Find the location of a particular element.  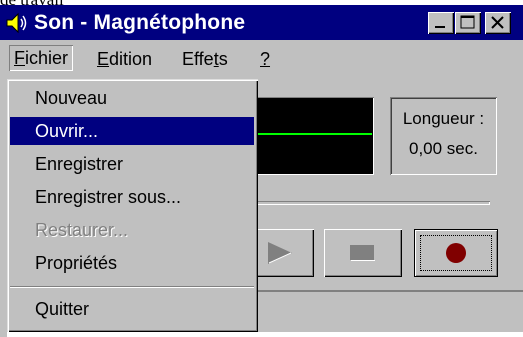

menu-effets: Effets is located at coordinates (205, 59).